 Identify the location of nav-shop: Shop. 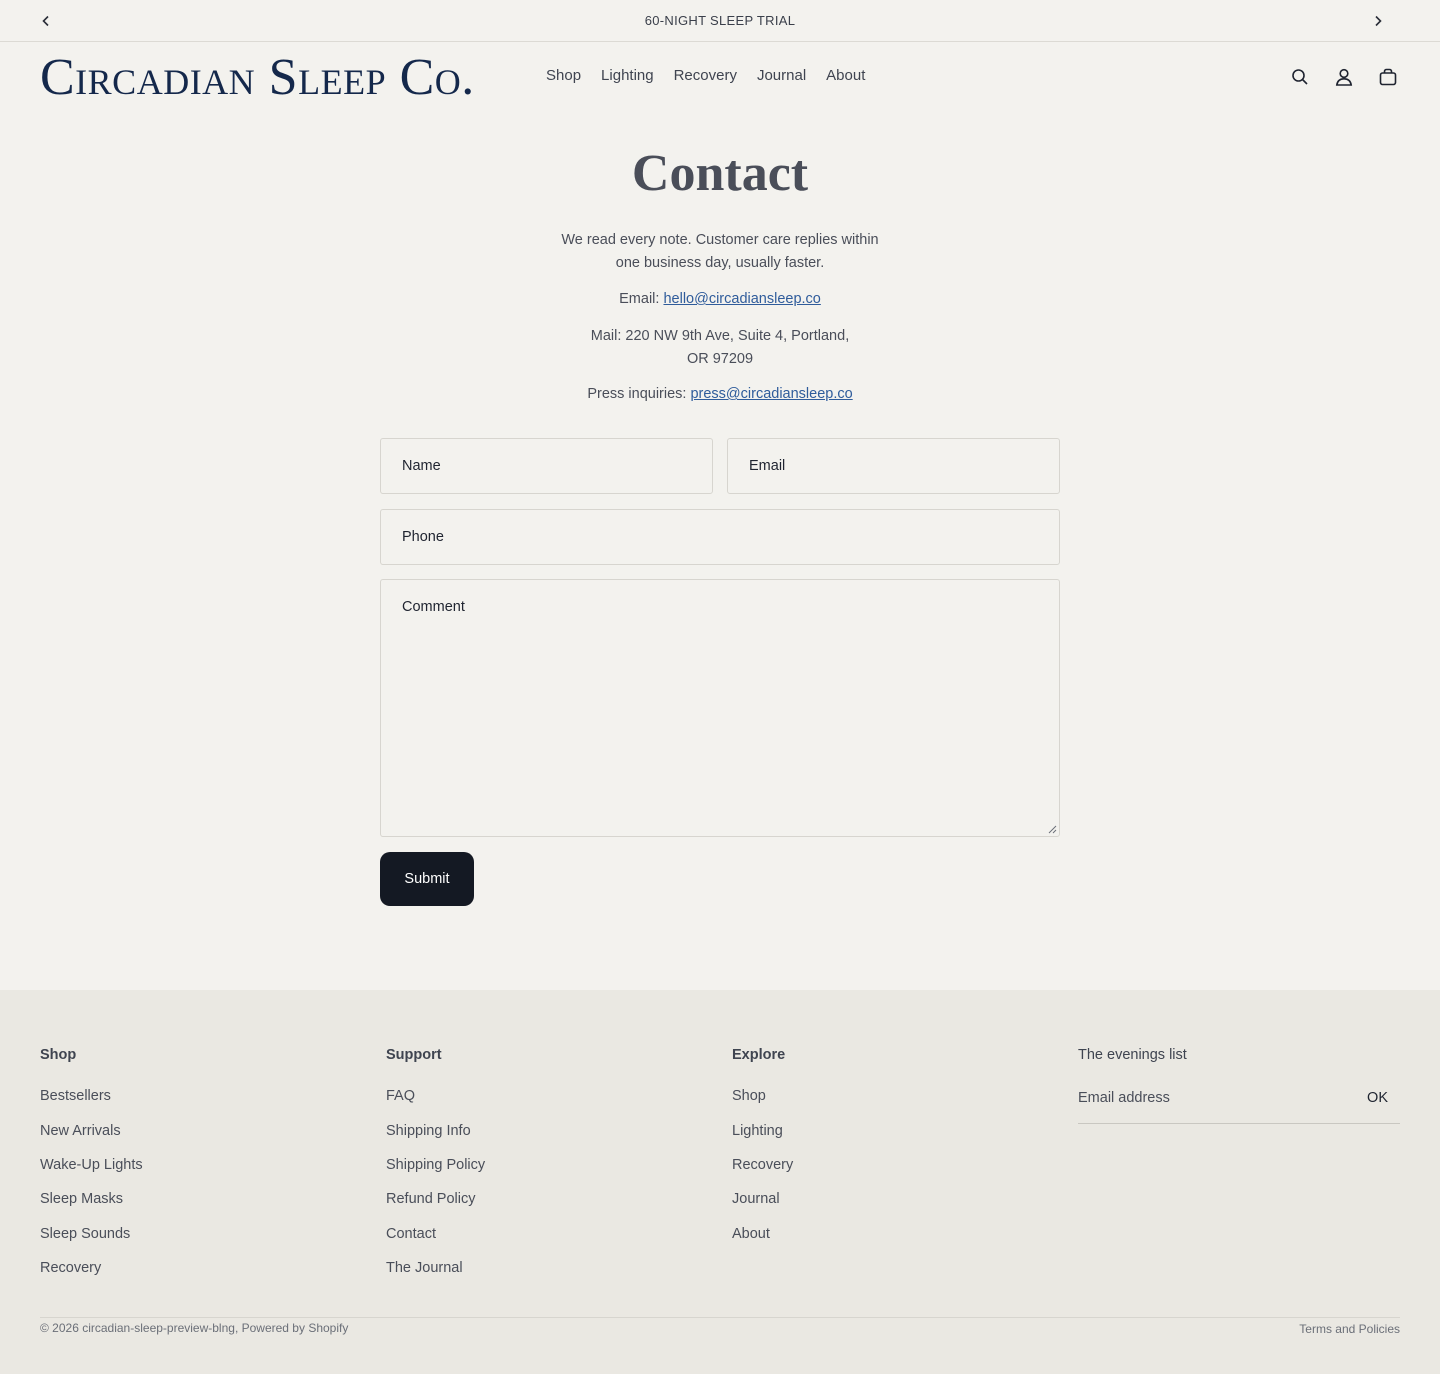
(563, 75).